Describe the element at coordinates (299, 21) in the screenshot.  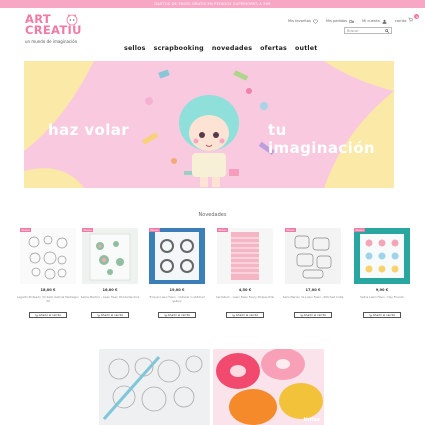
I see `wishlist-label: Mis favoritos` at that location.